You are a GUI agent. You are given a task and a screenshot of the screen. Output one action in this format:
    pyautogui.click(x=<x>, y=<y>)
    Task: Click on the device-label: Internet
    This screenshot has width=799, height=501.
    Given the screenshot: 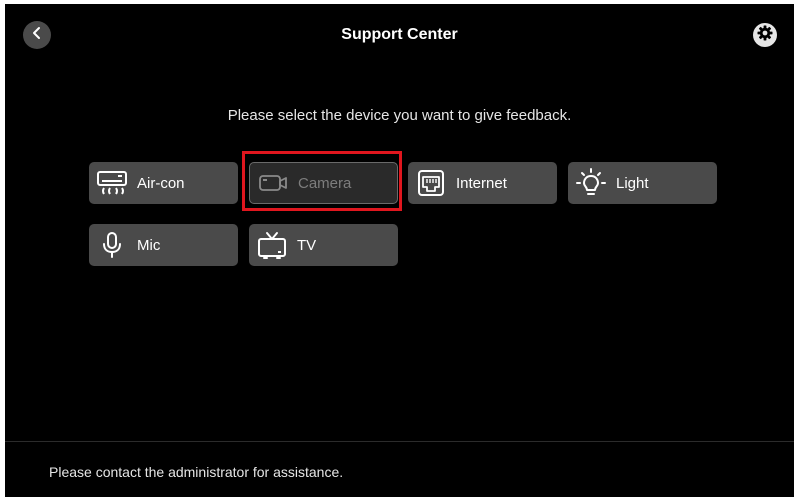 What is the action you would take?
    pyautogui.click(x=481, y=183)
    